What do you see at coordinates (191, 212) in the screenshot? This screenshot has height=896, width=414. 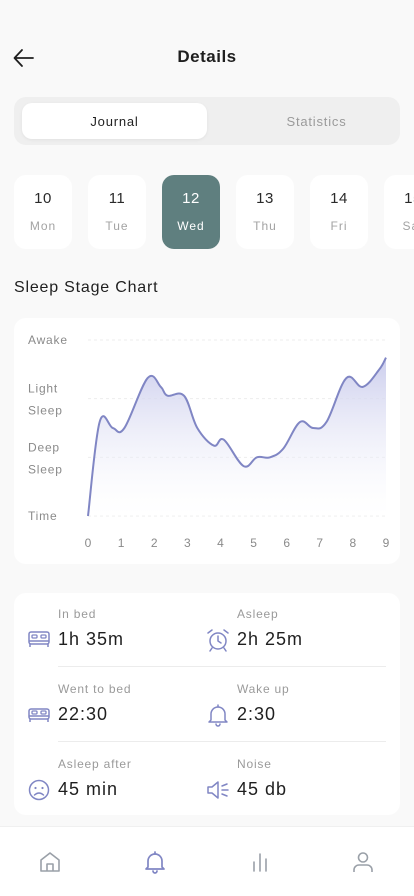 I see `day-wed: 12 Wed` at bounding box center [191, 212].